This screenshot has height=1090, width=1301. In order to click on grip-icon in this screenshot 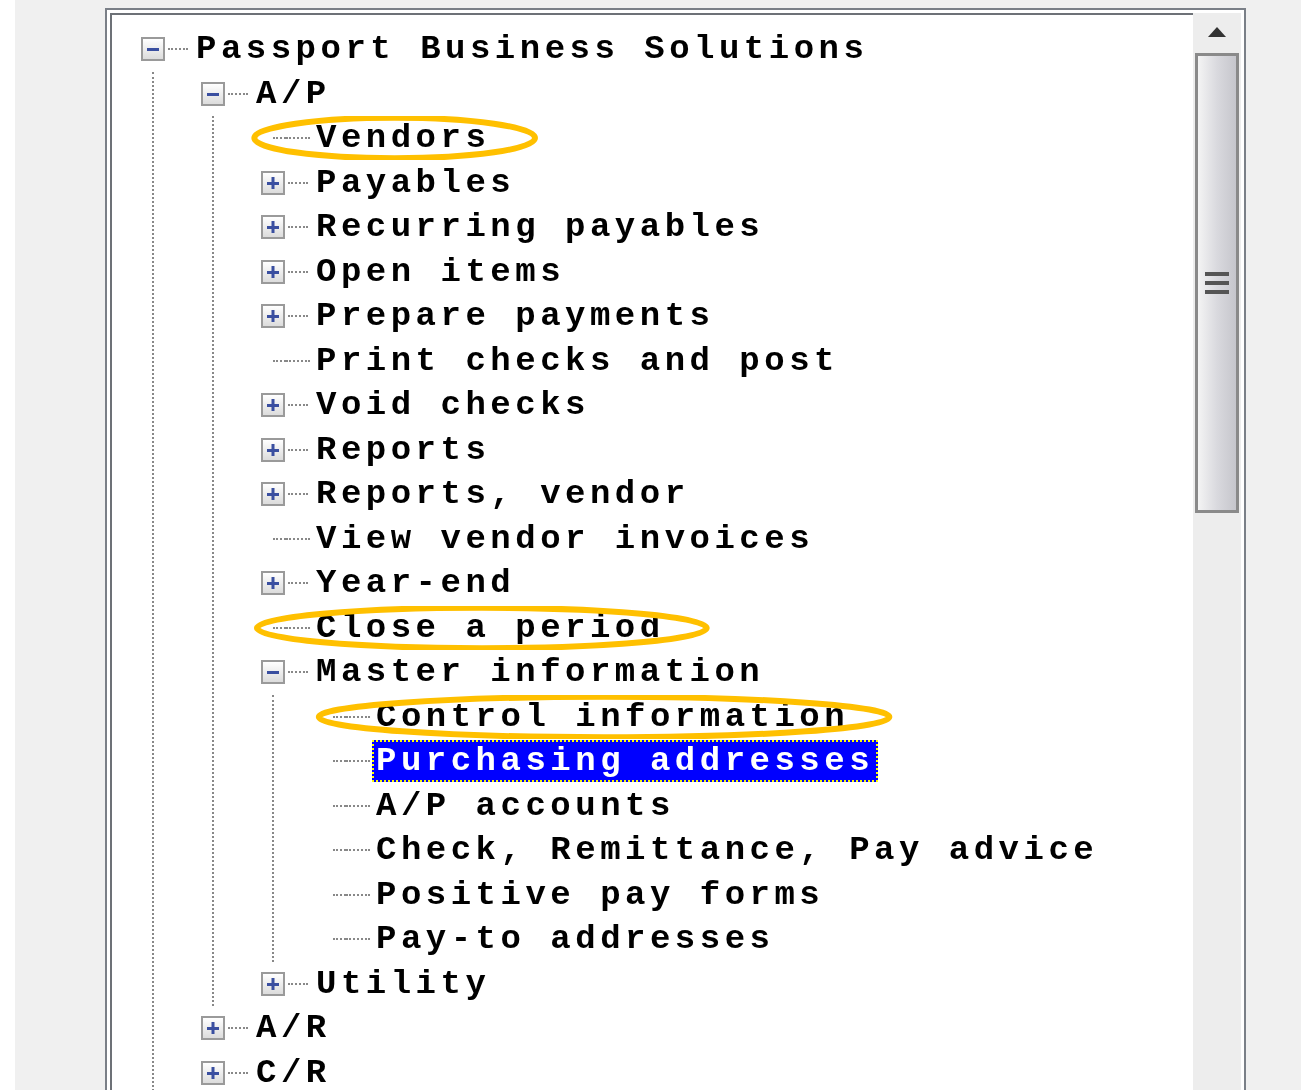, I will do `click(1217, 283)`.